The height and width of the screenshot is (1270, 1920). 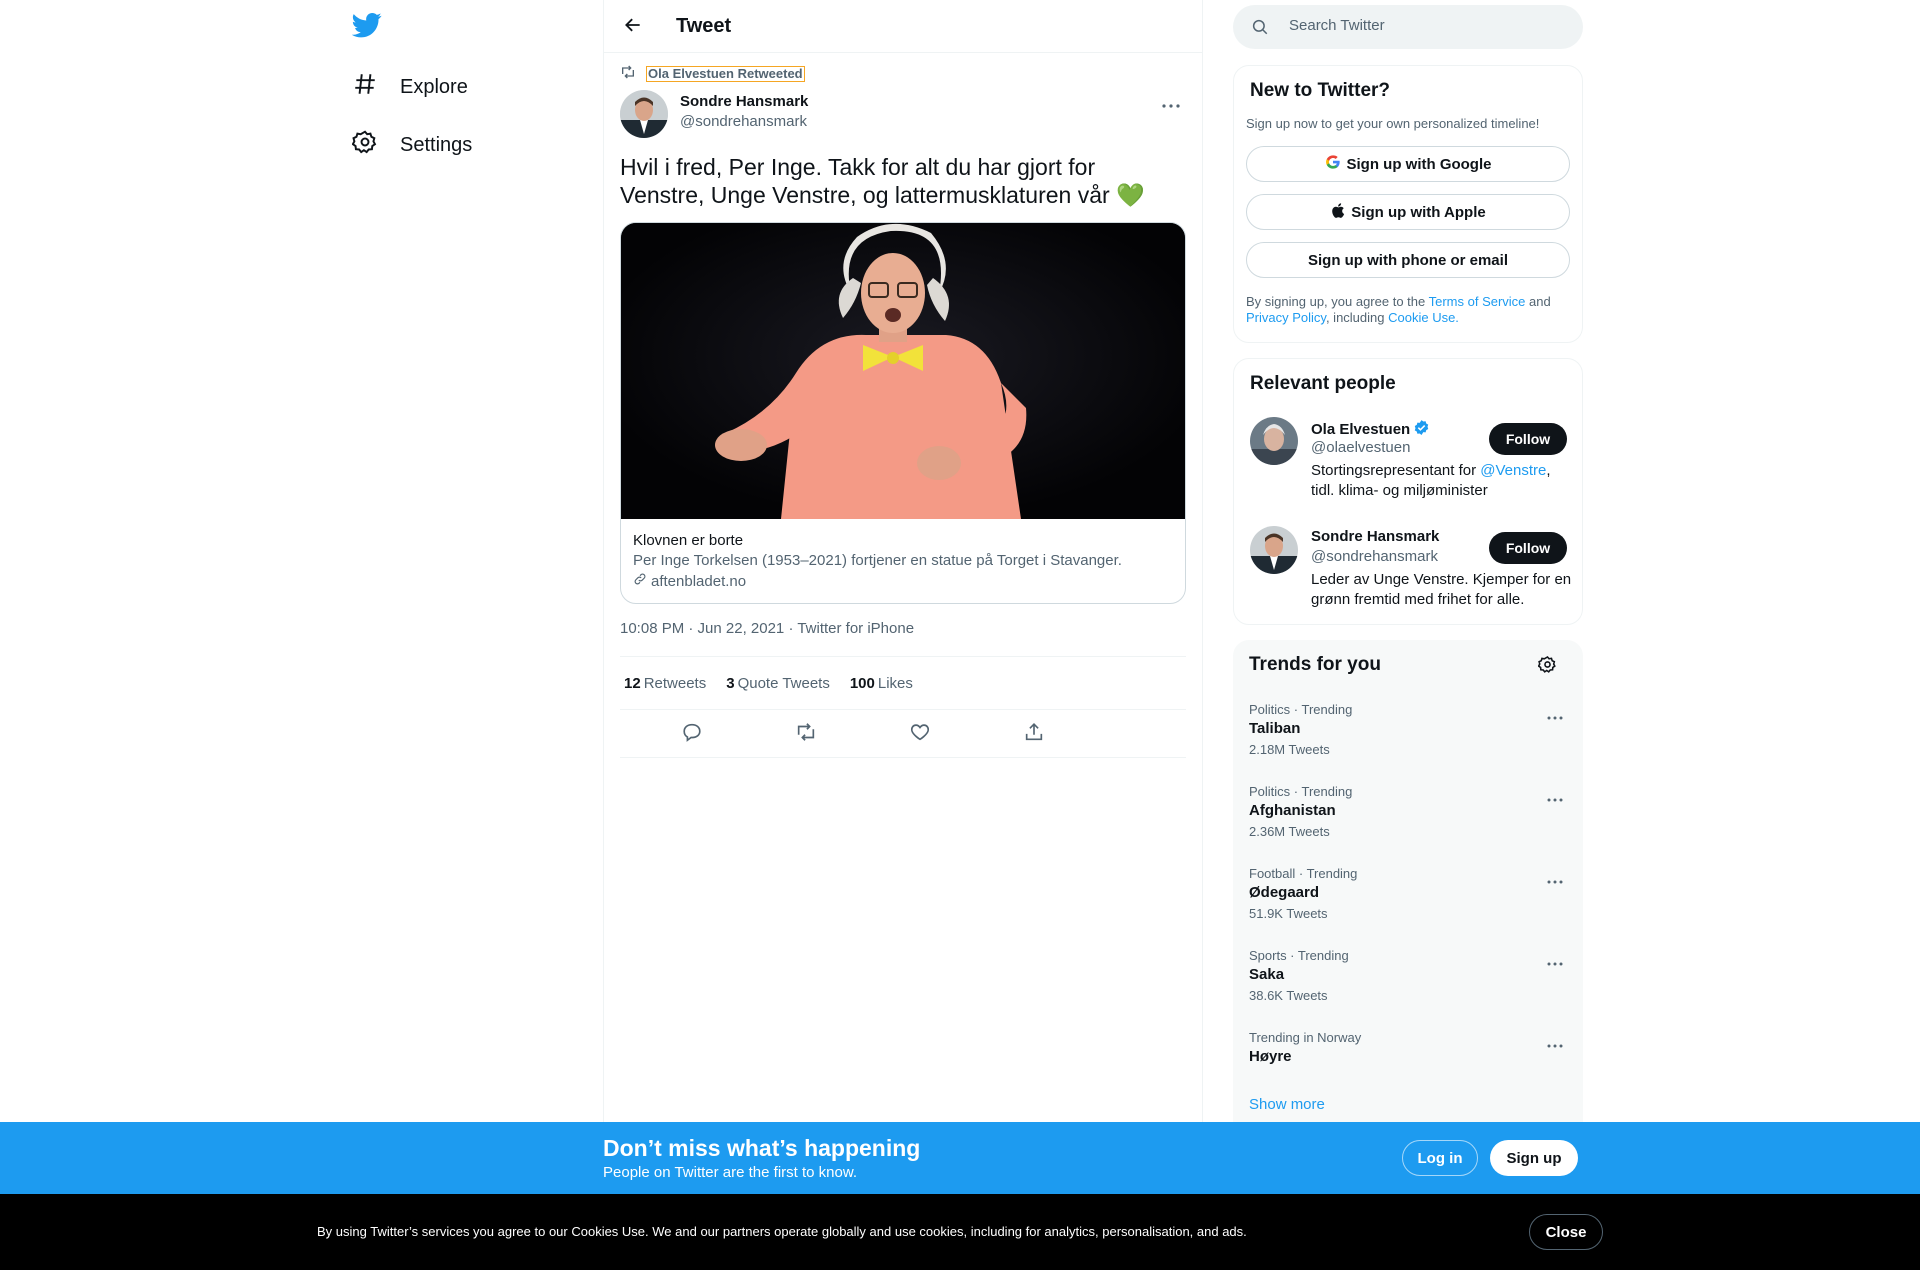 What do you see at coordinates (1034, 734) in the screenshot?
I see `share-button` at bounding box center [1034, 734].